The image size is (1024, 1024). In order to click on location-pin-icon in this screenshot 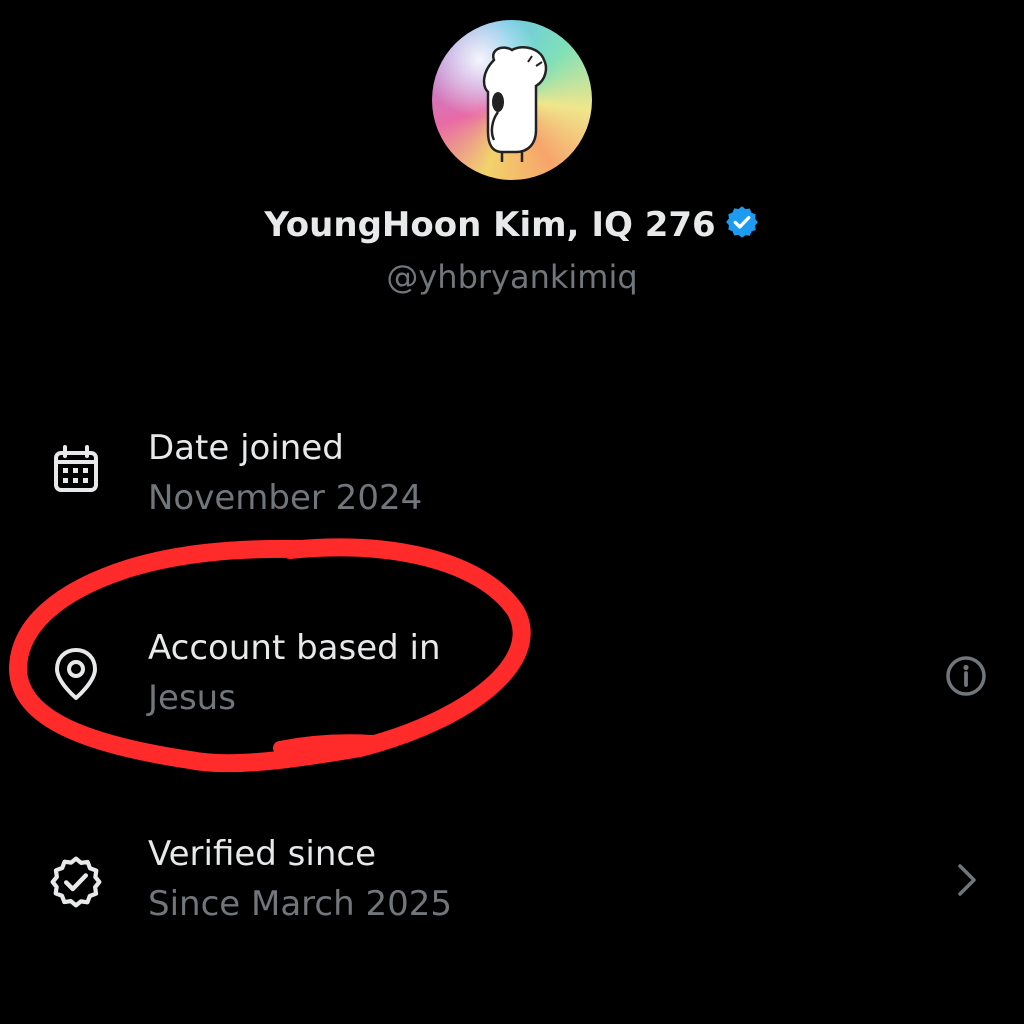, I will do `click(76, 674)`.